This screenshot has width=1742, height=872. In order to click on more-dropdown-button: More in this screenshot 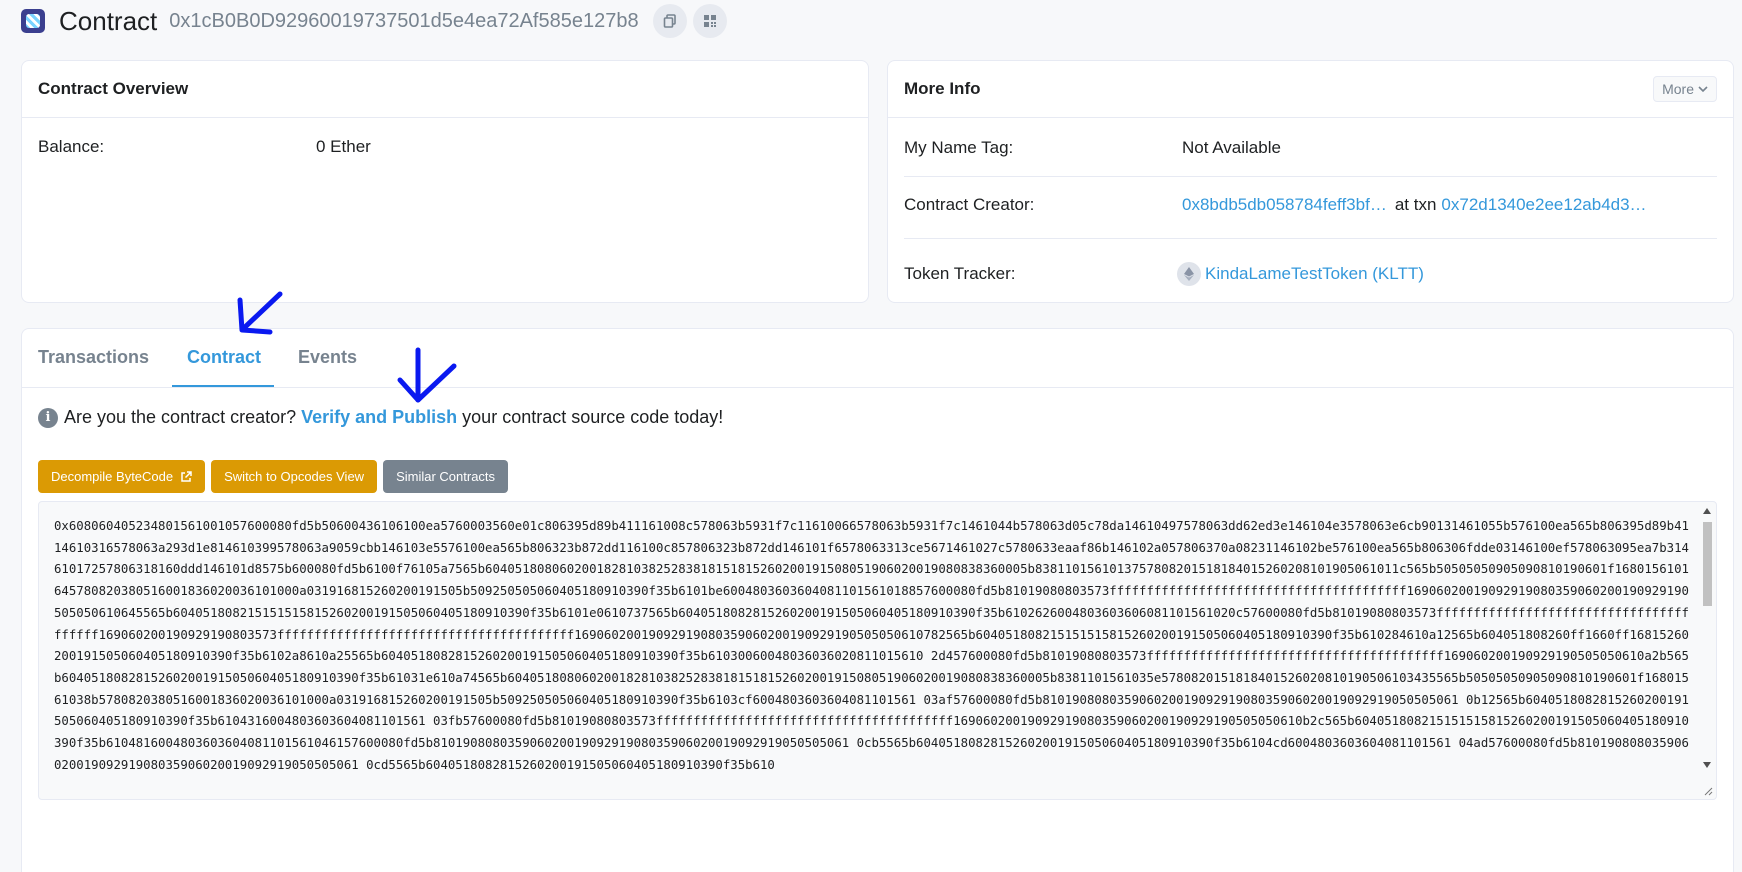, I will do `click(1685, 89)`.